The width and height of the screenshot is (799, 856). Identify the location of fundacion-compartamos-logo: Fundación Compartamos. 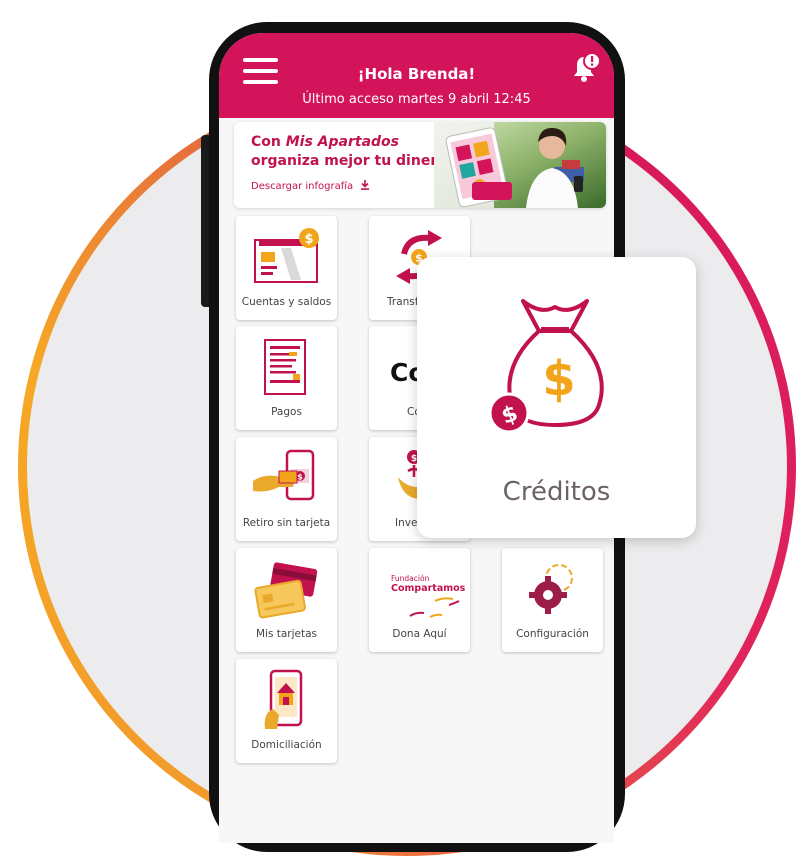
(428, 596).